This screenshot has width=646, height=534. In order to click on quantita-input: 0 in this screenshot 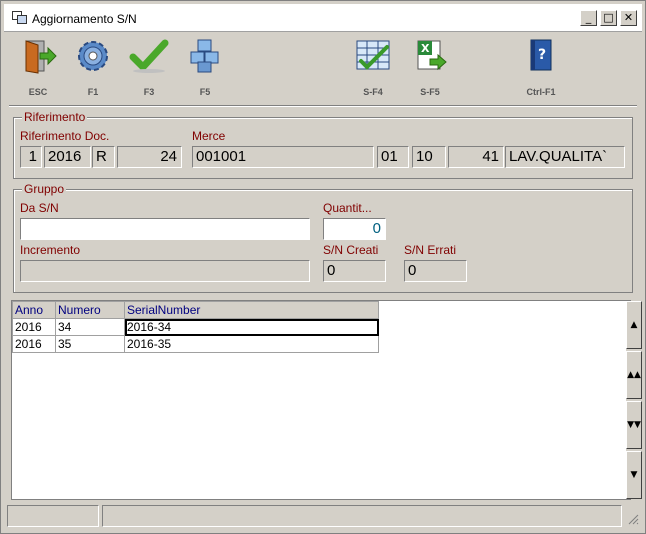, I will do `click(354, 229)`.